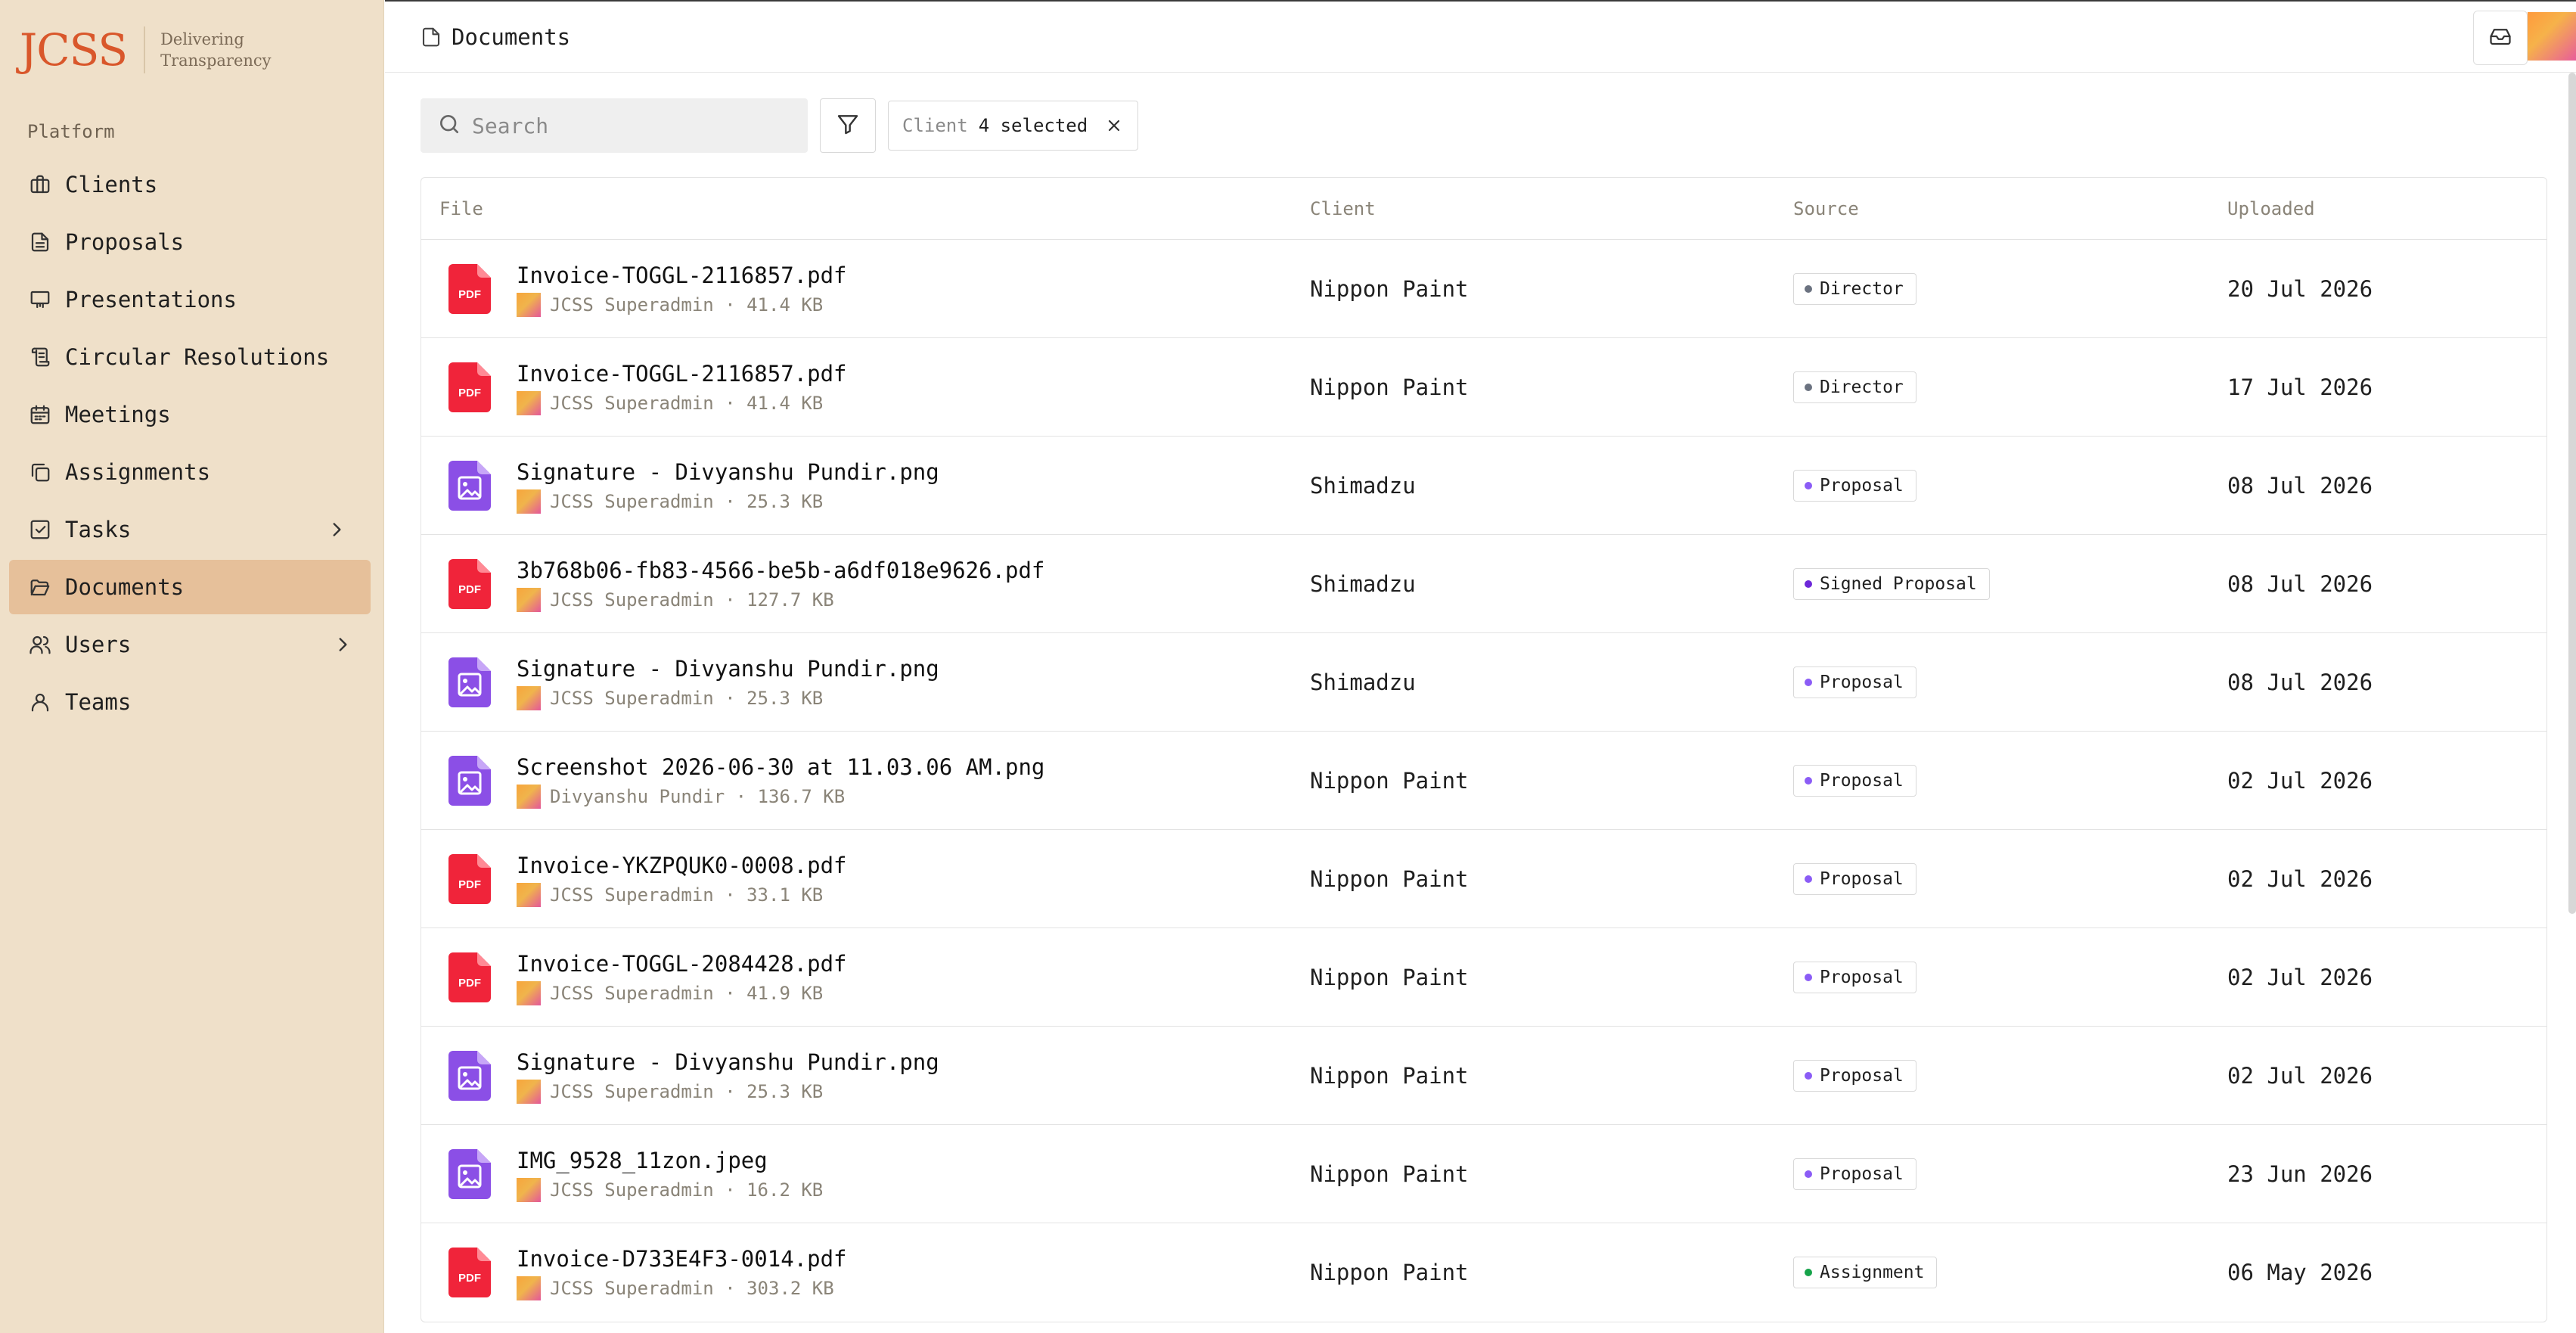  Describe the element at coordinates (454, 125) in the screenshot. I see `search-icon` at that location.